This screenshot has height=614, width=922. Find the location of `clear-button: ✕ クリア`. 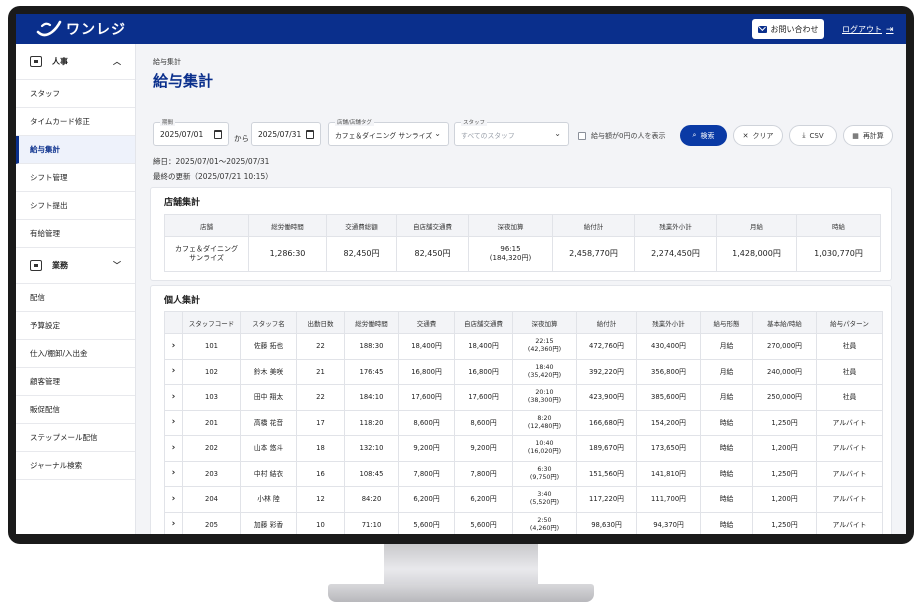

clear-button: ✕ クリア is located at coordinates (758, 135).